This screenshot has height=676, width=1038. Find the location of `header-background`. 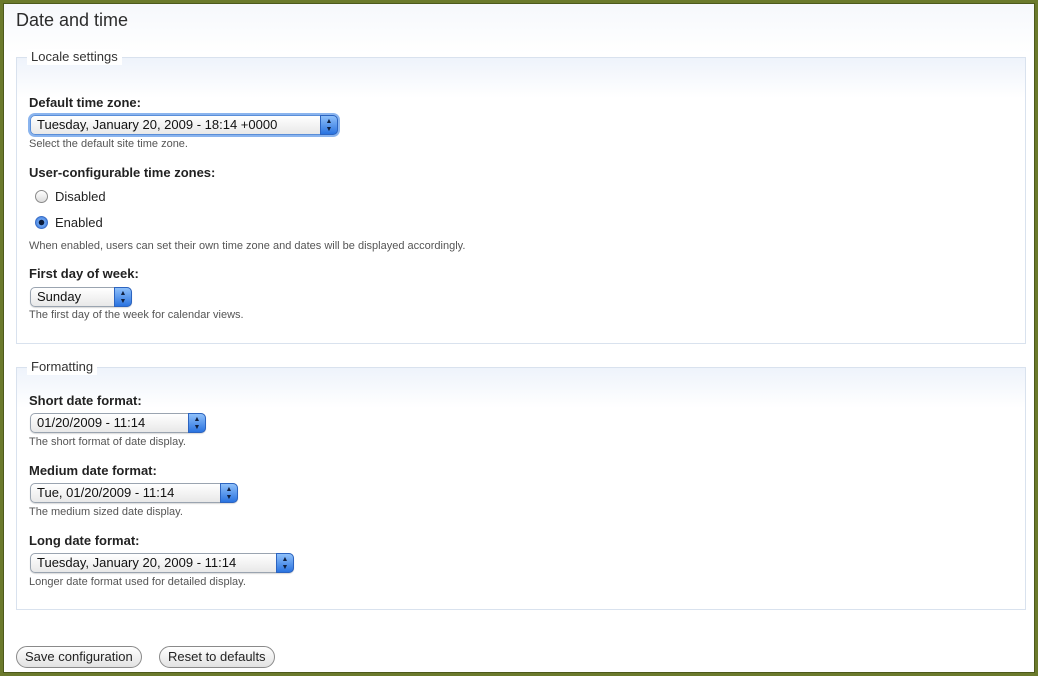

header-background is located at coordinates (519, 29).